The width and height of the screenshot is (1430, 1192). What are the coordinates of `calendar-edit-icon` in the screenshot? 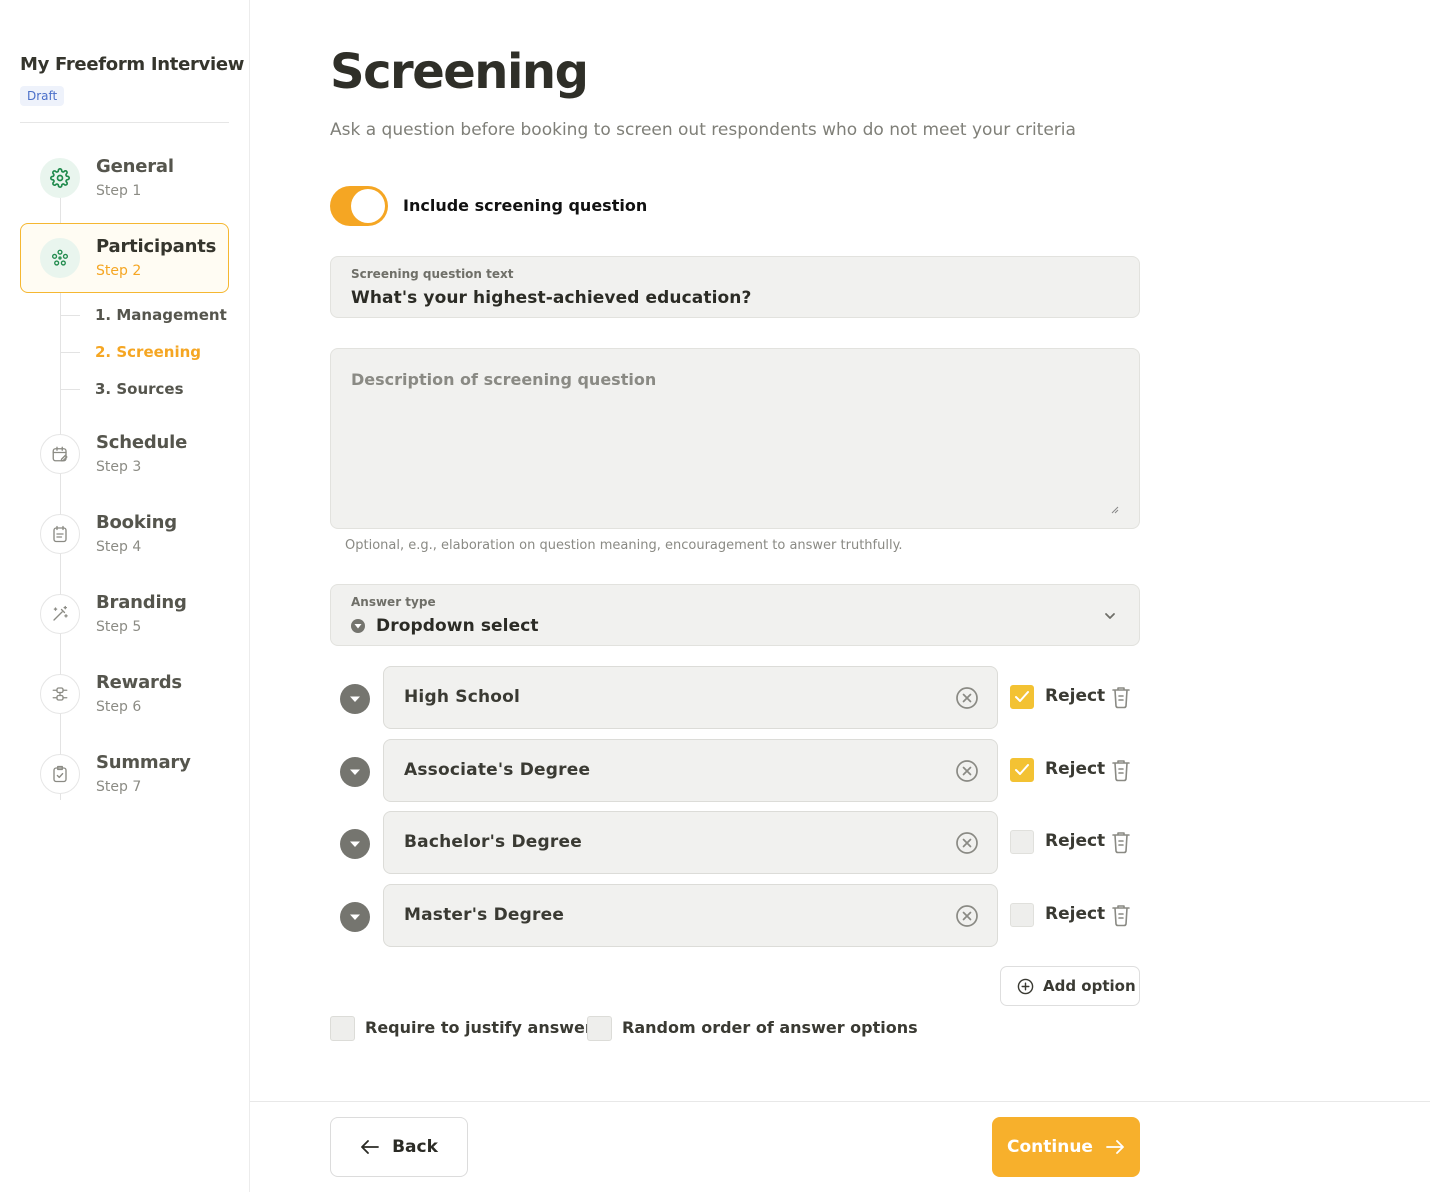 It's located at (60, 454).